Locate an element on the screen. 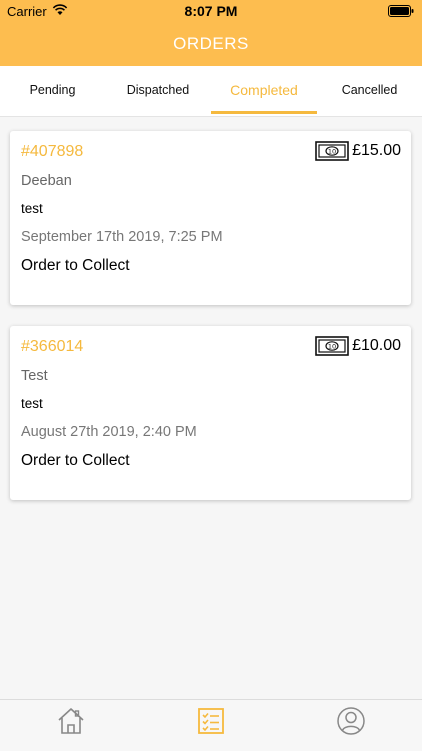 The height and width of the screenshot is (751, 422). order-datetime: August 27th 2019, 2:40 PM is located at coordinates (109, 432).